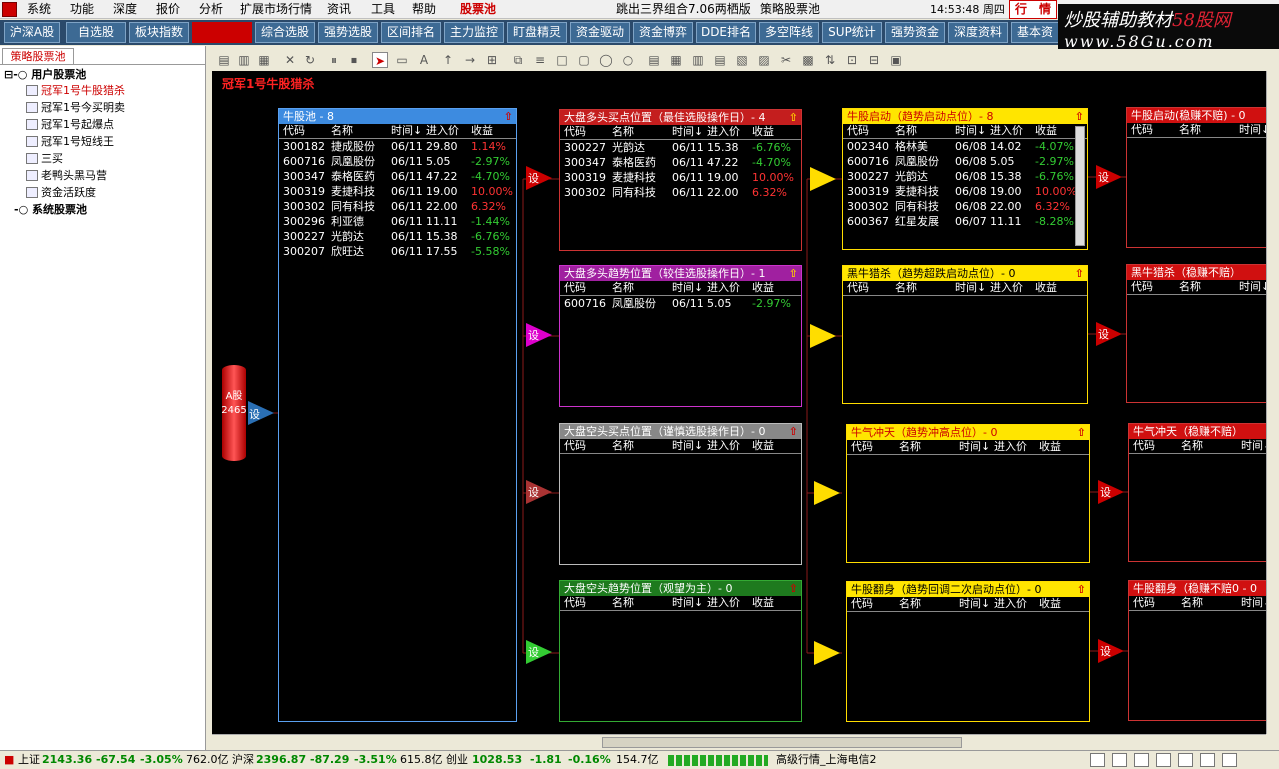  Describe the element at coordinates (540, 60) in the screenshot. I see `align-icon: ≡` at that location.